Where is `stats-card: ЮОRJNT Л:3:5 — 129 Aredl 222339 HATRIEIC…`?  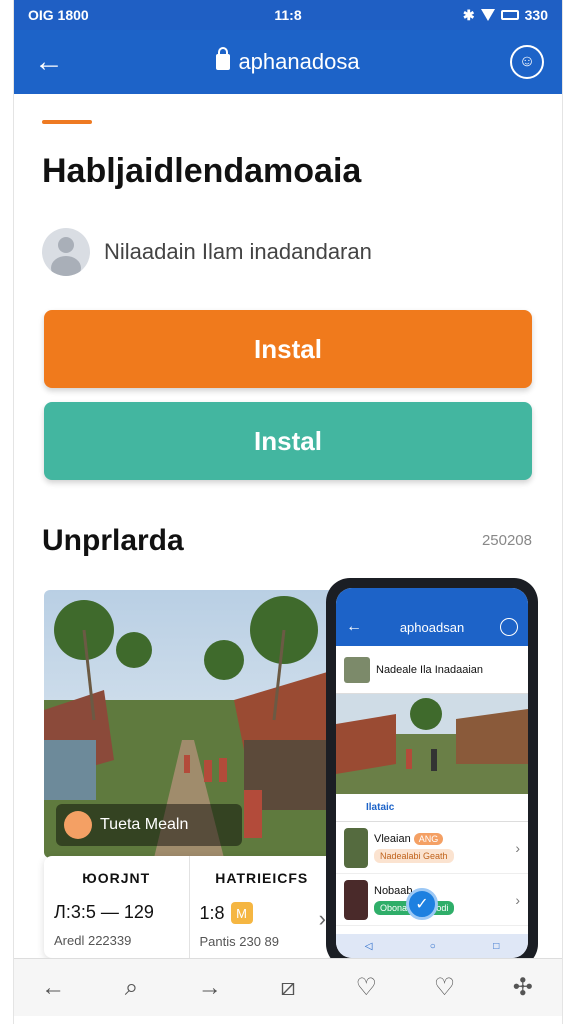
stats-card: ЮОRJNT Л:3:5 — 129 Aredl 222339 HATRIEIC… is located at coordinates (189, 907).